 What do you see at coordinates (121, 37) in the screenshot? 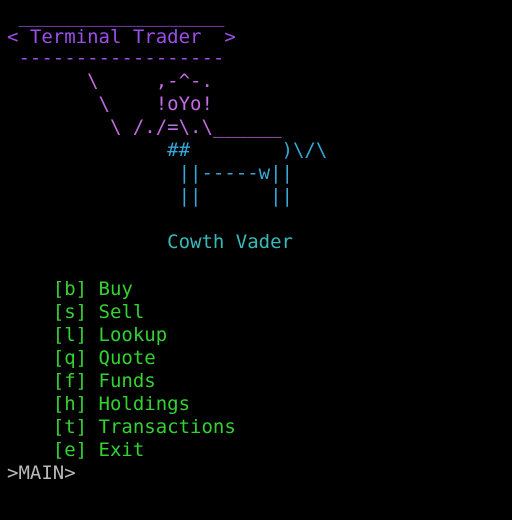
I see `banner-title: < Terminal Trader >` at bounding box center [121, 37].